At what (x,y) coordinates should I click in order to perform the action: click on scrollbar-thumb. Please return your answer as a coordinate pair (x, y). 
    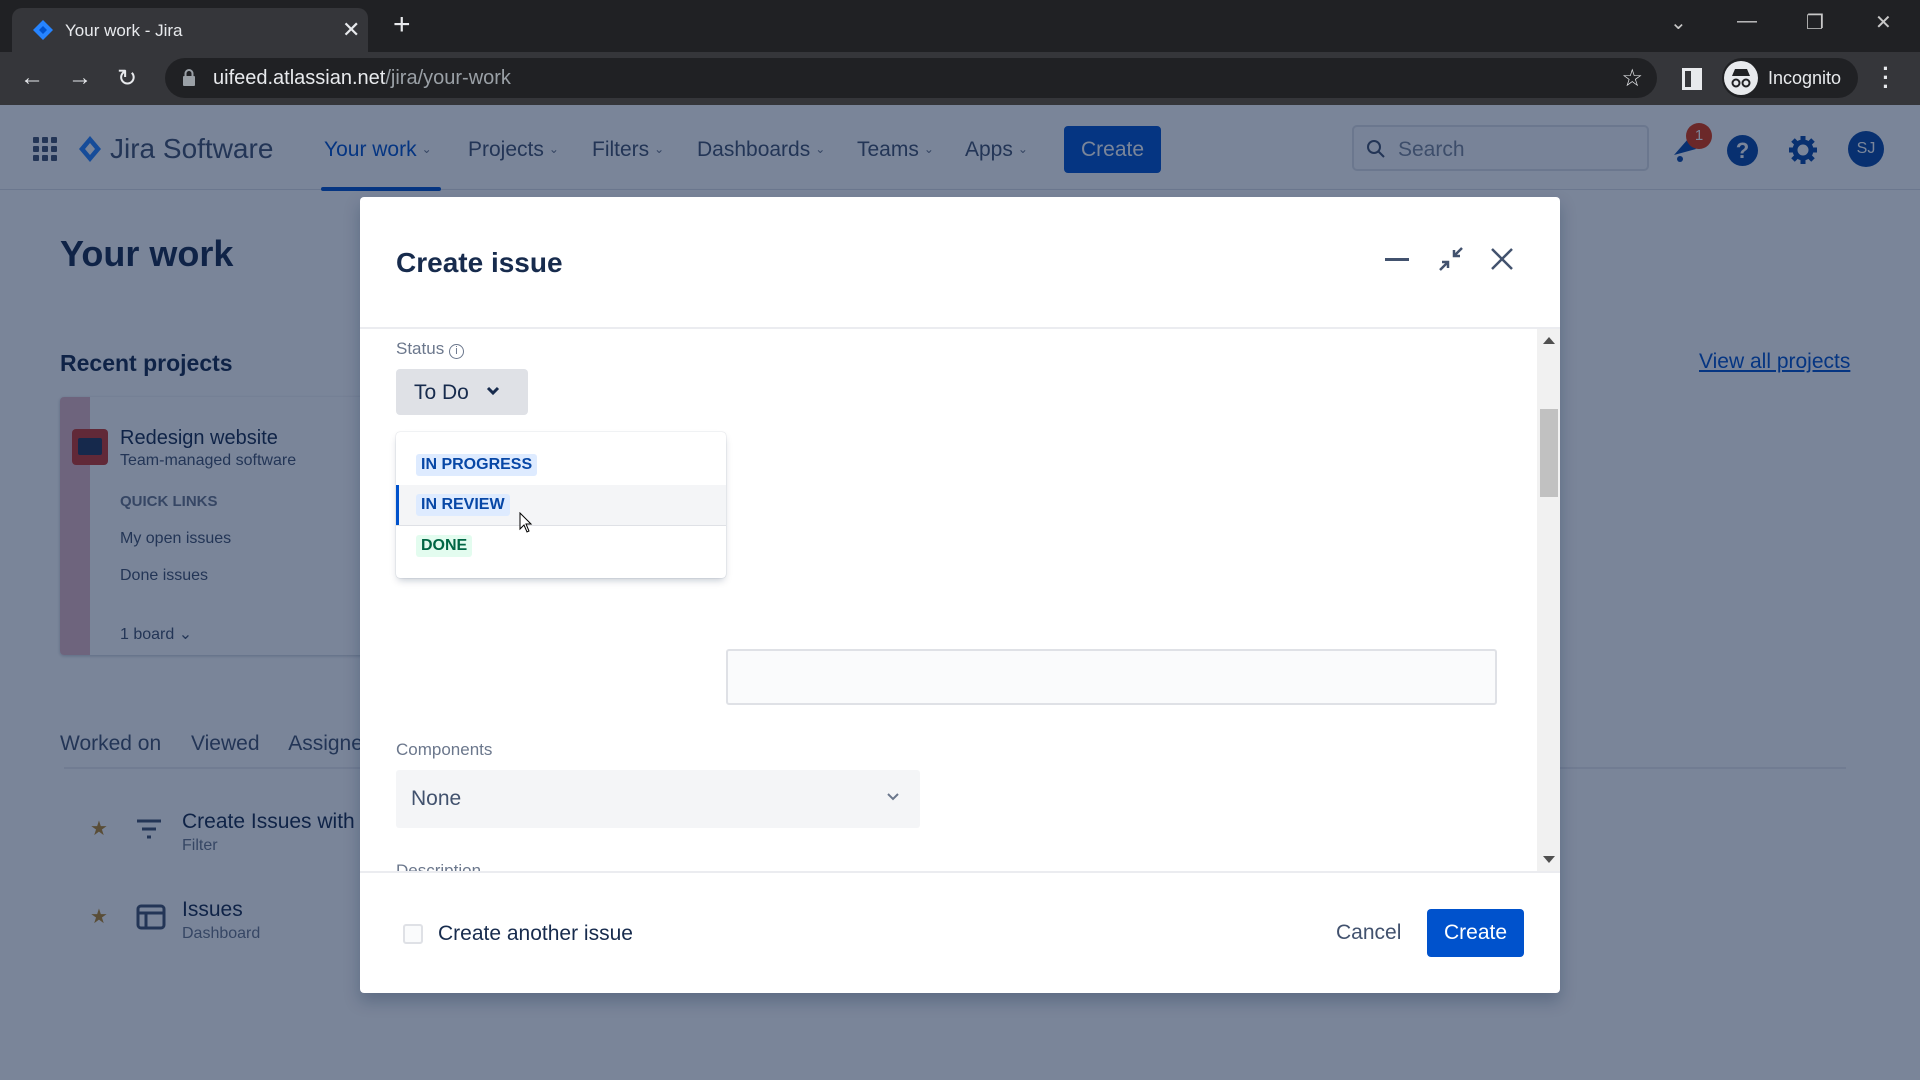
    Looking at the image, I should click on (1549, 453).